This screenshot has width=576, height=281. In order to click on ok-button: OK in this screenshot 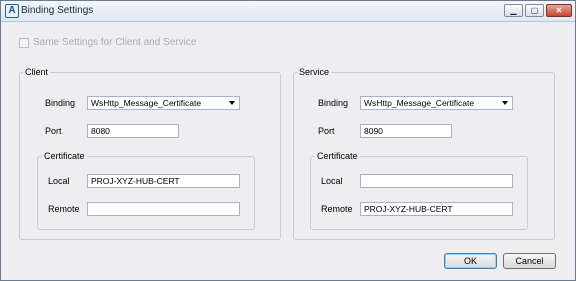, I will do `click(470, 261)`.